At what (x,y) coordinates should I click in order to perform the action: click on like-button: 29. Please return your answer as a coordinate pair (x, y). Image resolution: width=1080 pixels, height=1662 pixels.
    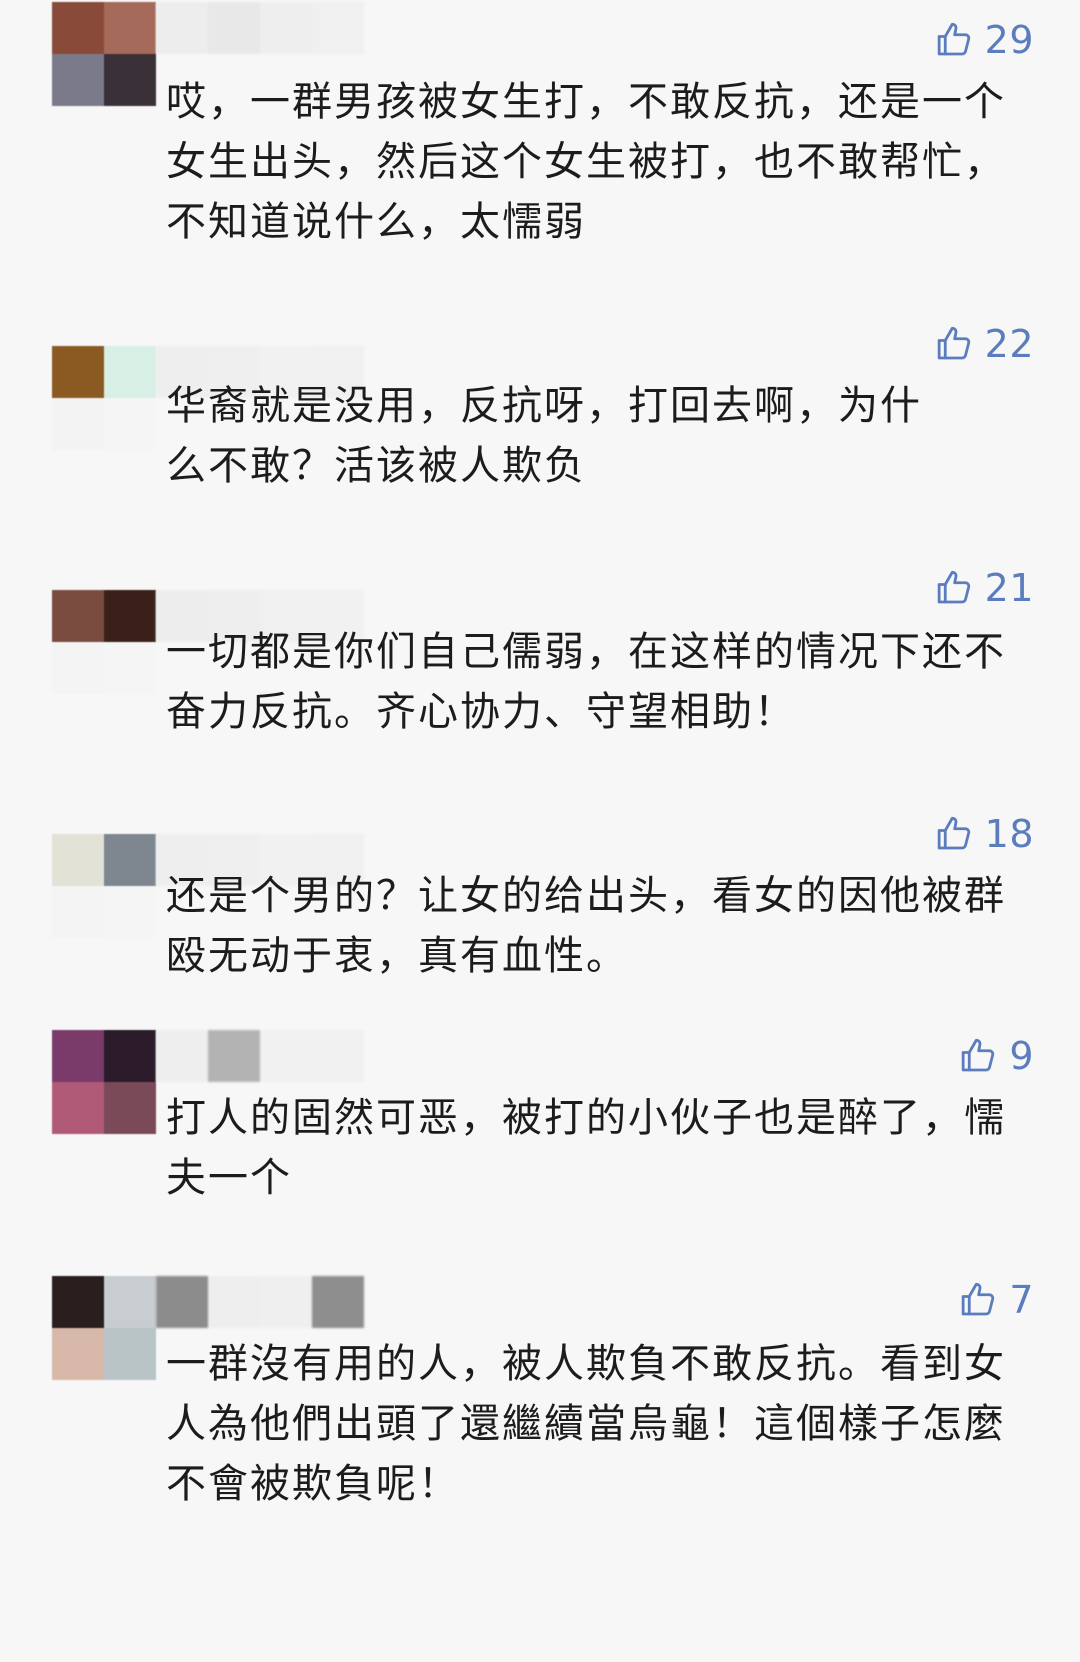
    Looking at the image, I should click on (983, 40).